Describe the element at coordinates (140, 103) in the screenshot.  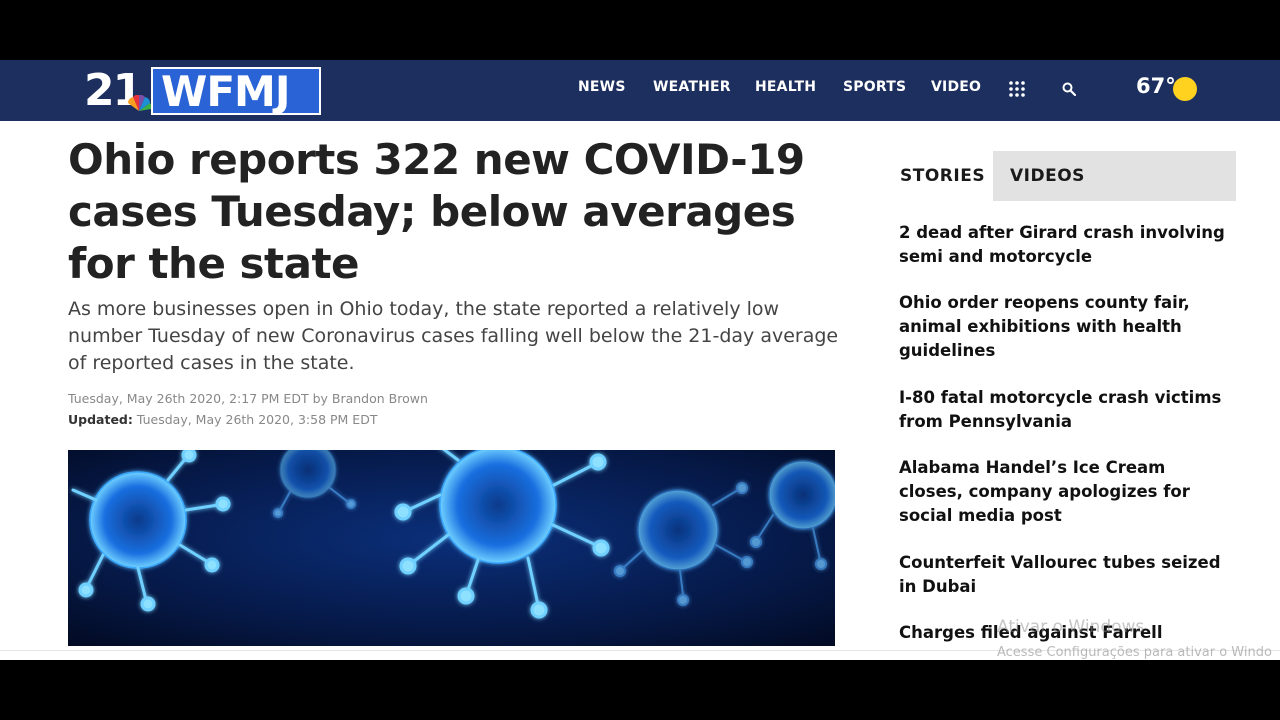
I see `peacock-icon` at that location.